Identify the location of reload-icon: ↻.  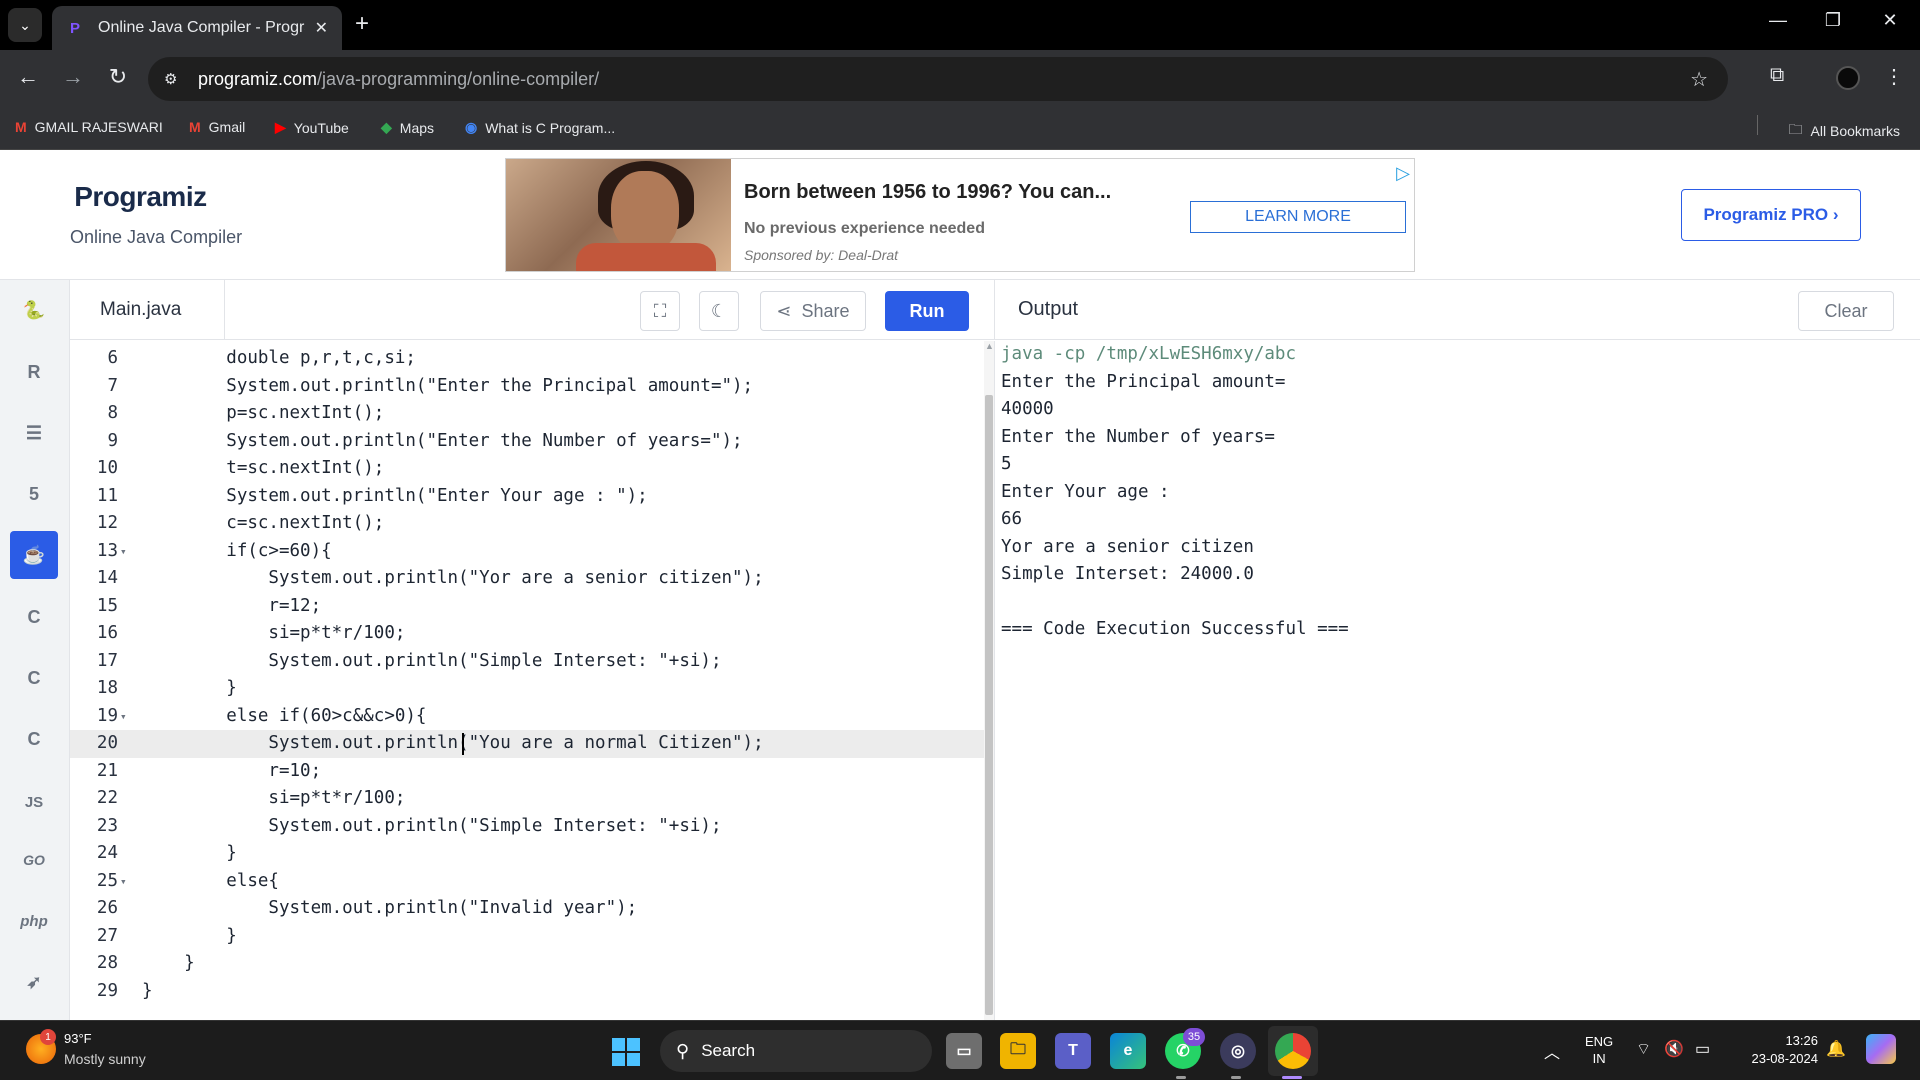
(118, 77).